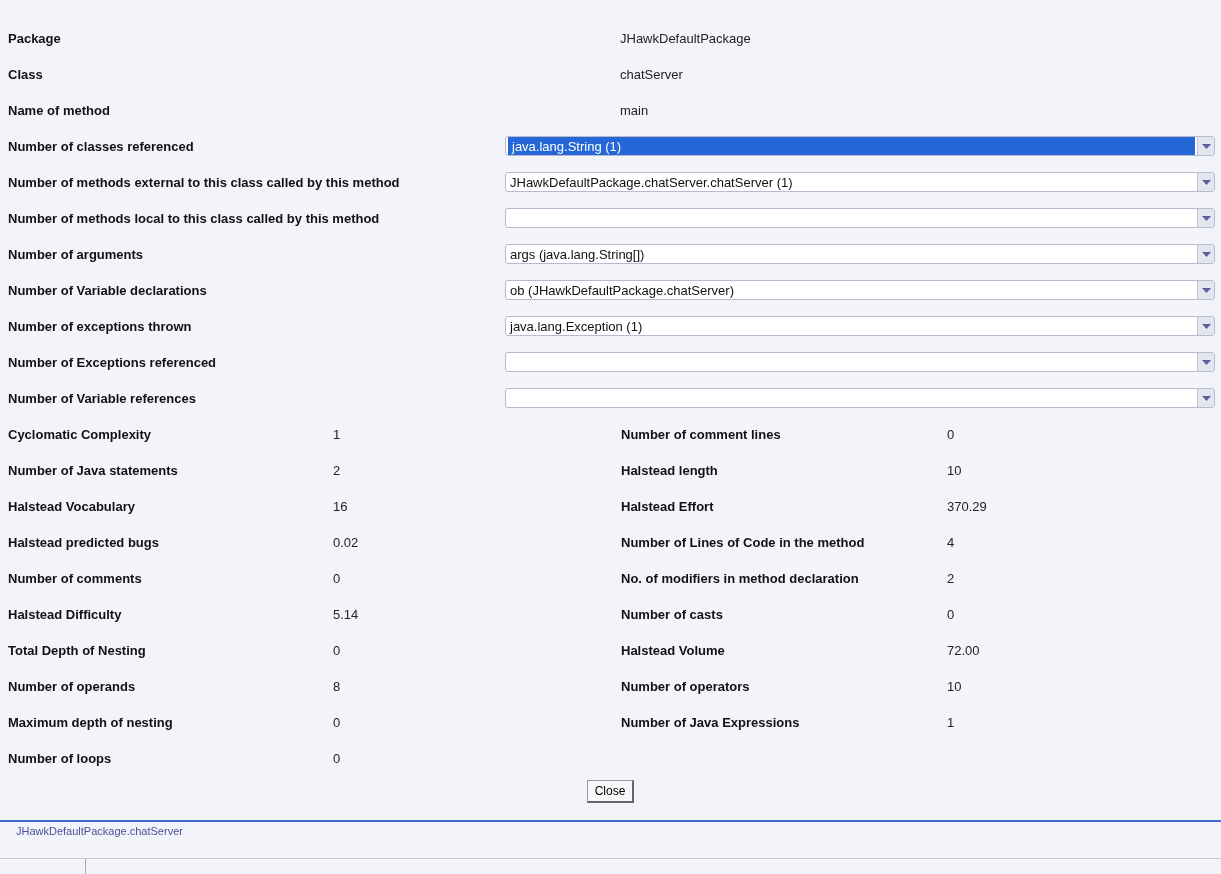  What do you see at coordinates (346, 614) in the screenshot?
I see `metric-value: 5.14` at bounding box center [346, 614].